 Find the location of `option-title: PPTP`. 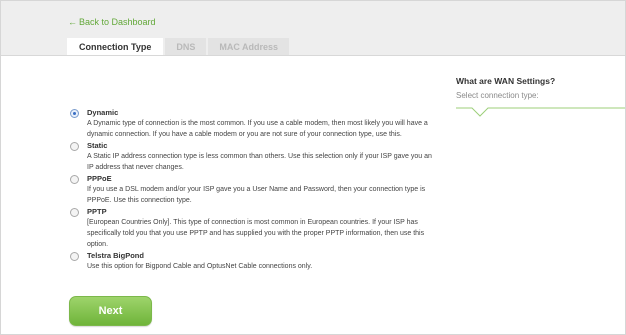

option-title: PPTP is located at coordinates (97, 211).